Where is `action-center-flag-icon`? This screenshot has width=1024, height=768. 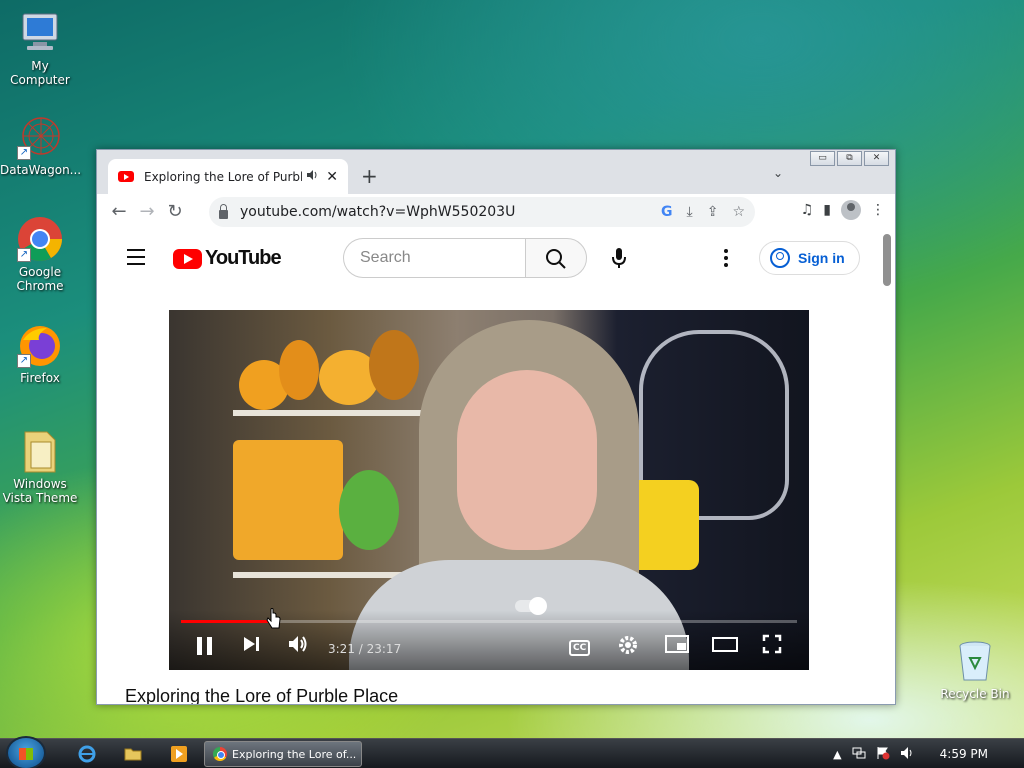
action-center-flag-icon is located at coordinates (883, 754).